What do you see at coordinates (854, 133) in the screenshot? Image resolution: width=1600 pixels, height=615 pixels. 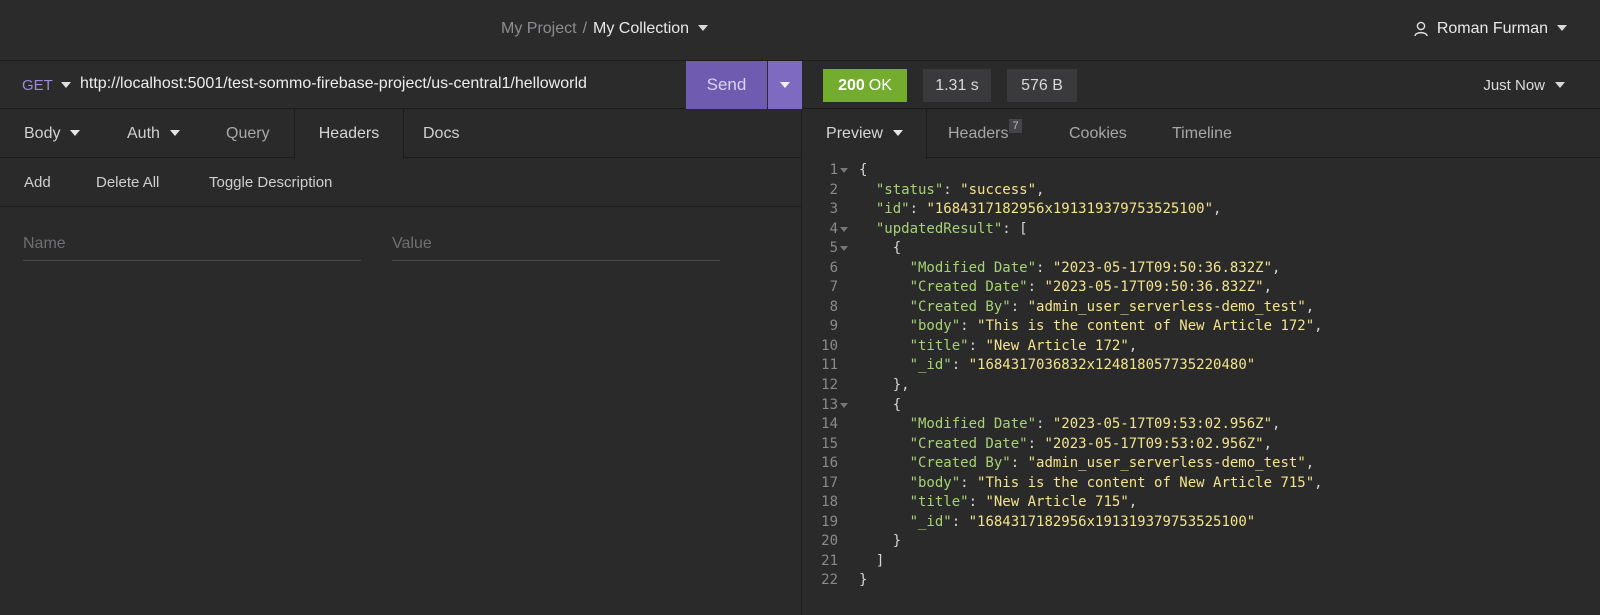 I see `tab-preview-label: Preview` at bounding box center [854, 133].